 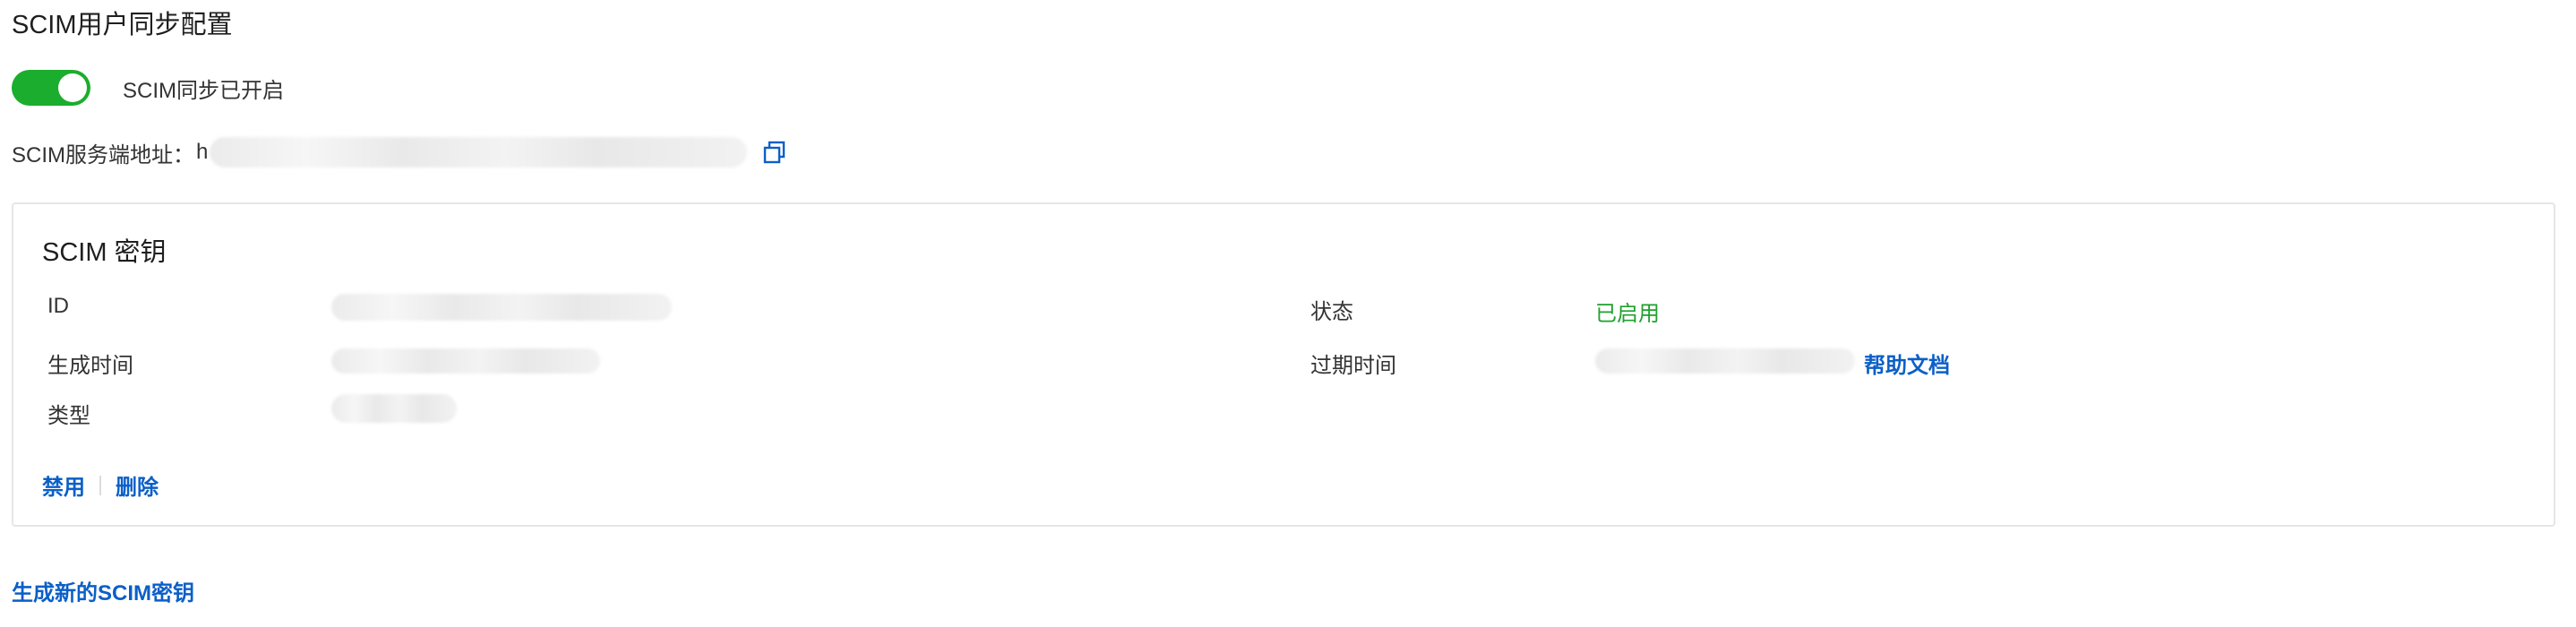 I want to click on copy-icon, so click(x=774, y=152).